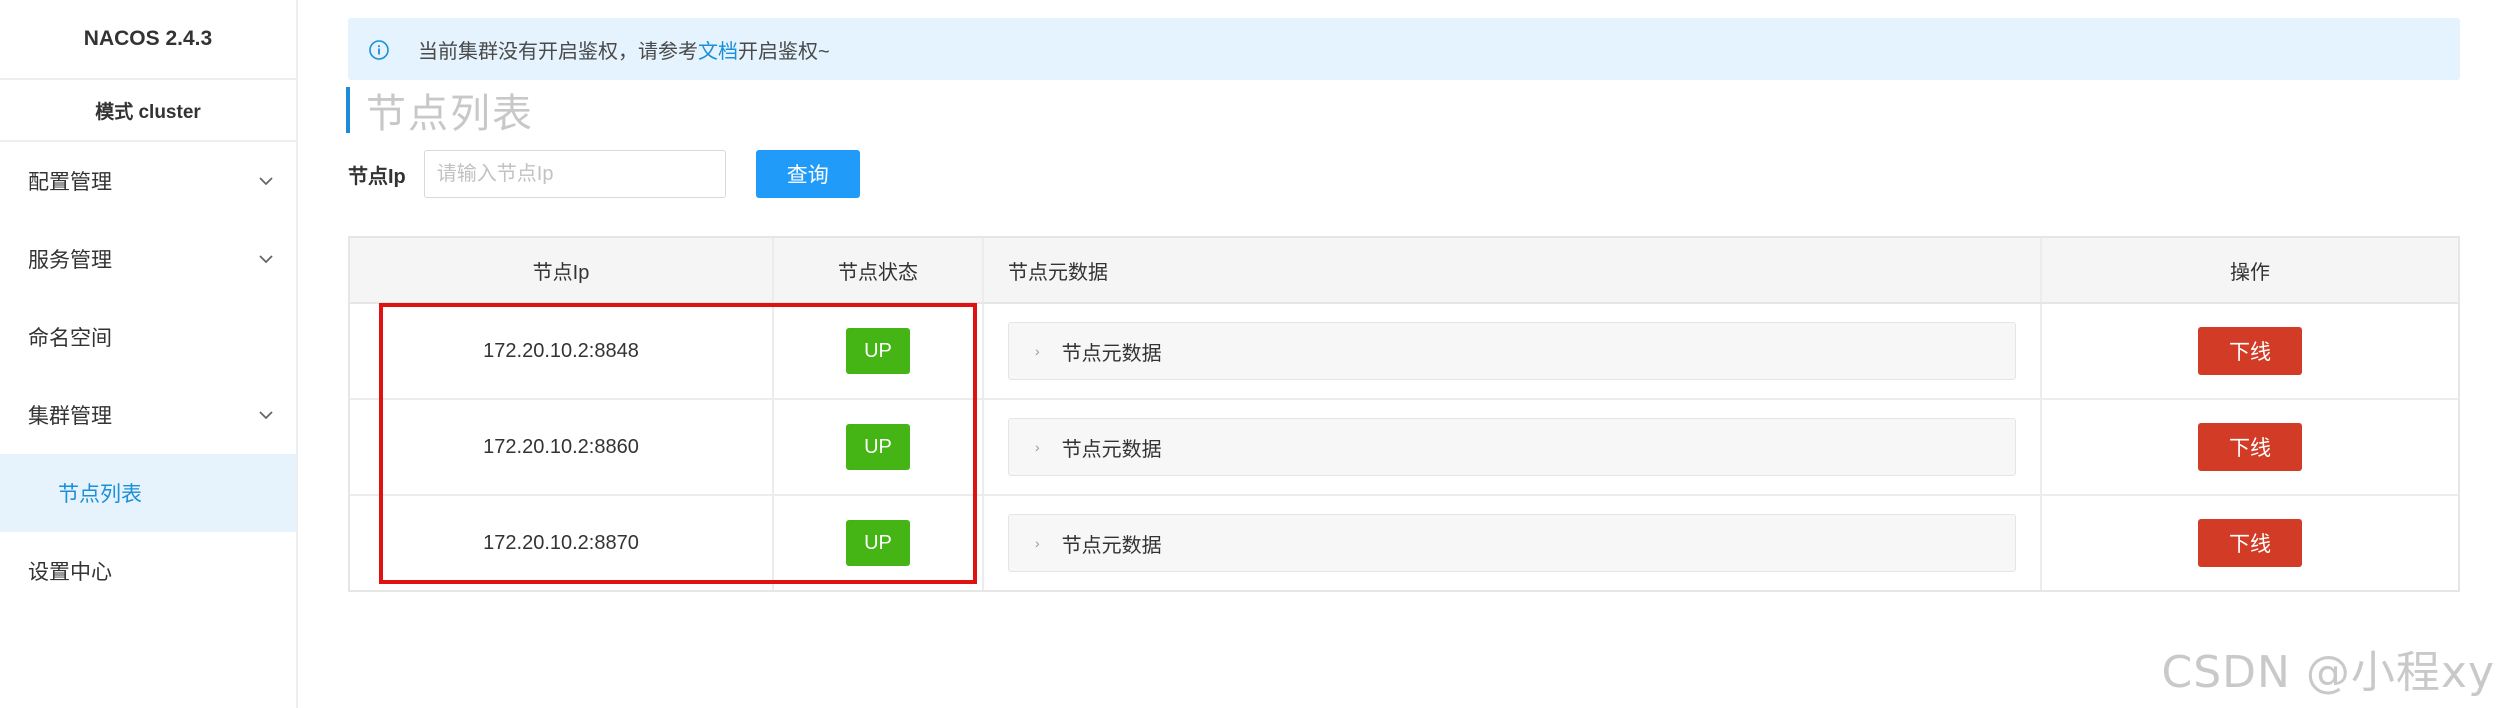 The height and width of the screenshot is (708, 2501). Describe the element at coordinates (148, 111) in the screenshot. I see `cluster-mode-label: 模式 cluster` at that location.